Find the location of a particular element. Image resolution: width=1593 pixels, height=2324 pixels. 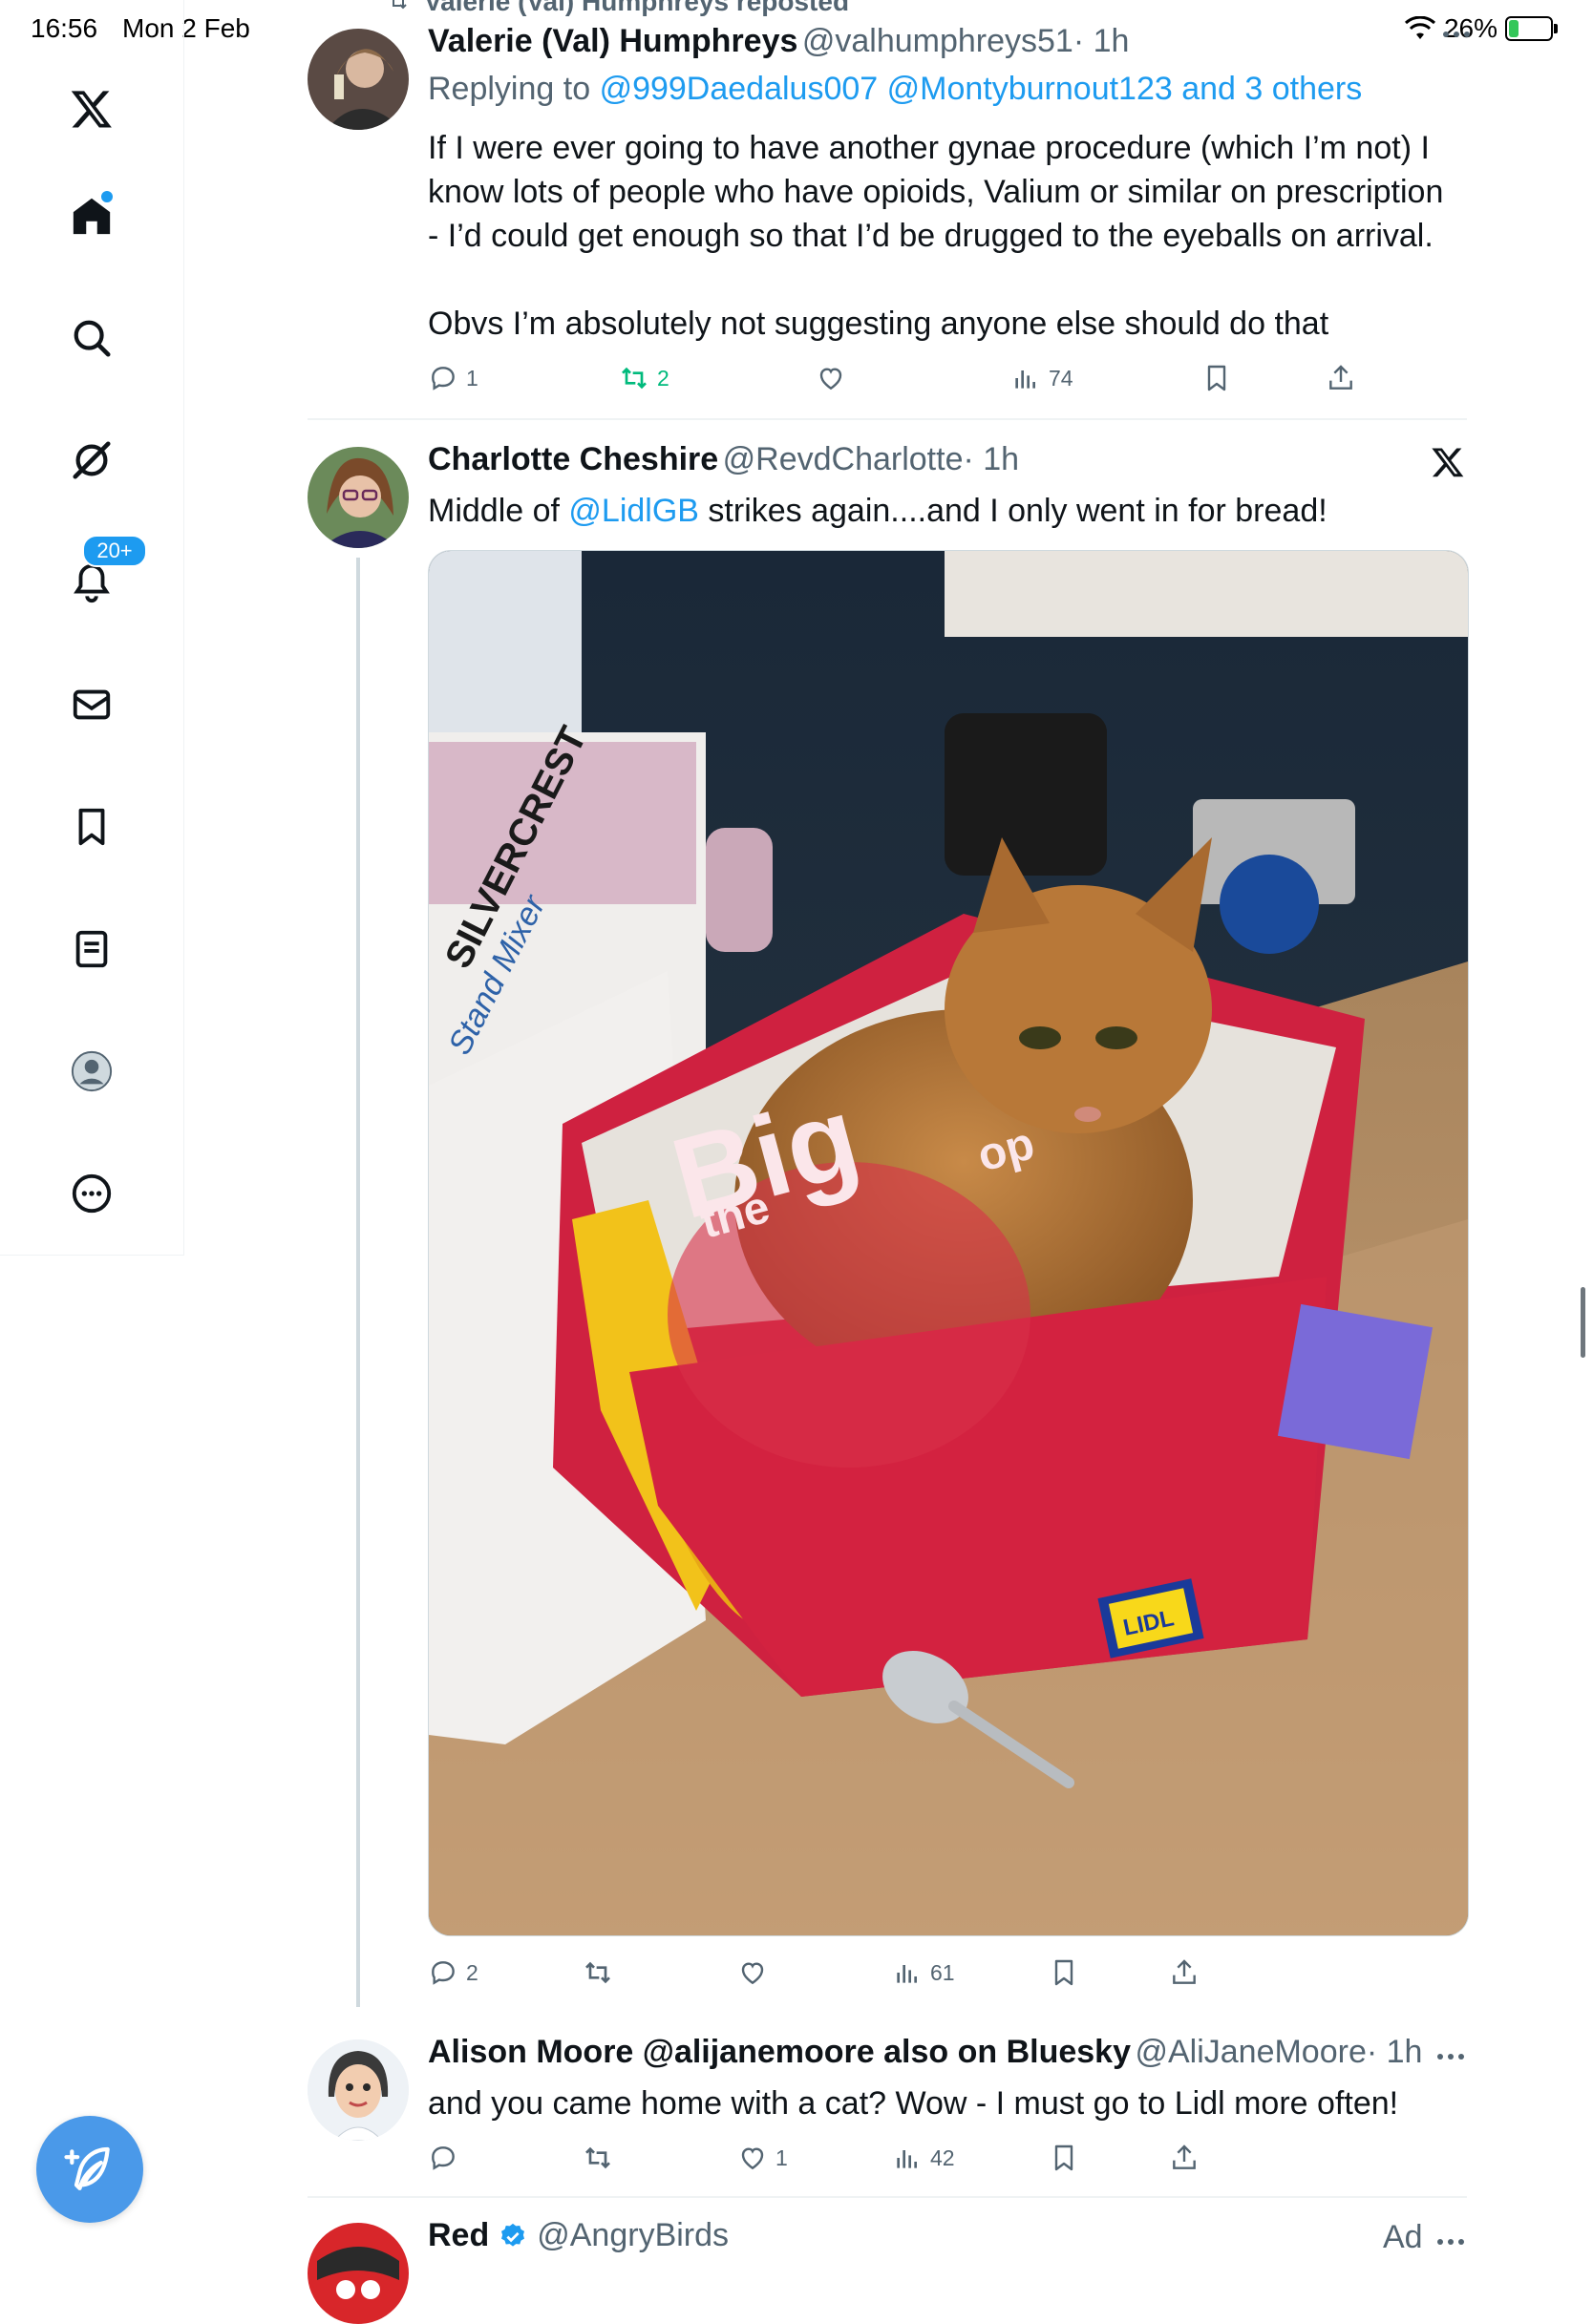

reply-button: 2 is located at coordinates (453, 1972).